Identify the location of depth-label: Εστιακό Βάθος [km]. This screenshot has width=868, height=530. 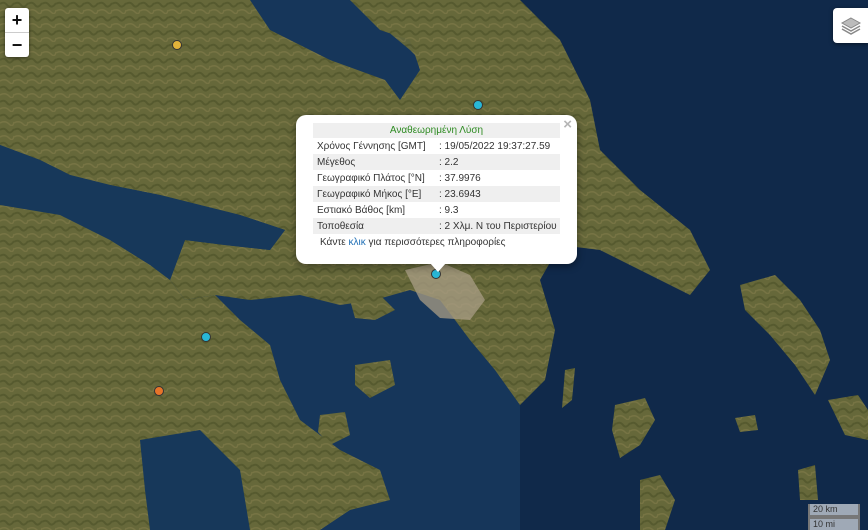
(361, 210).